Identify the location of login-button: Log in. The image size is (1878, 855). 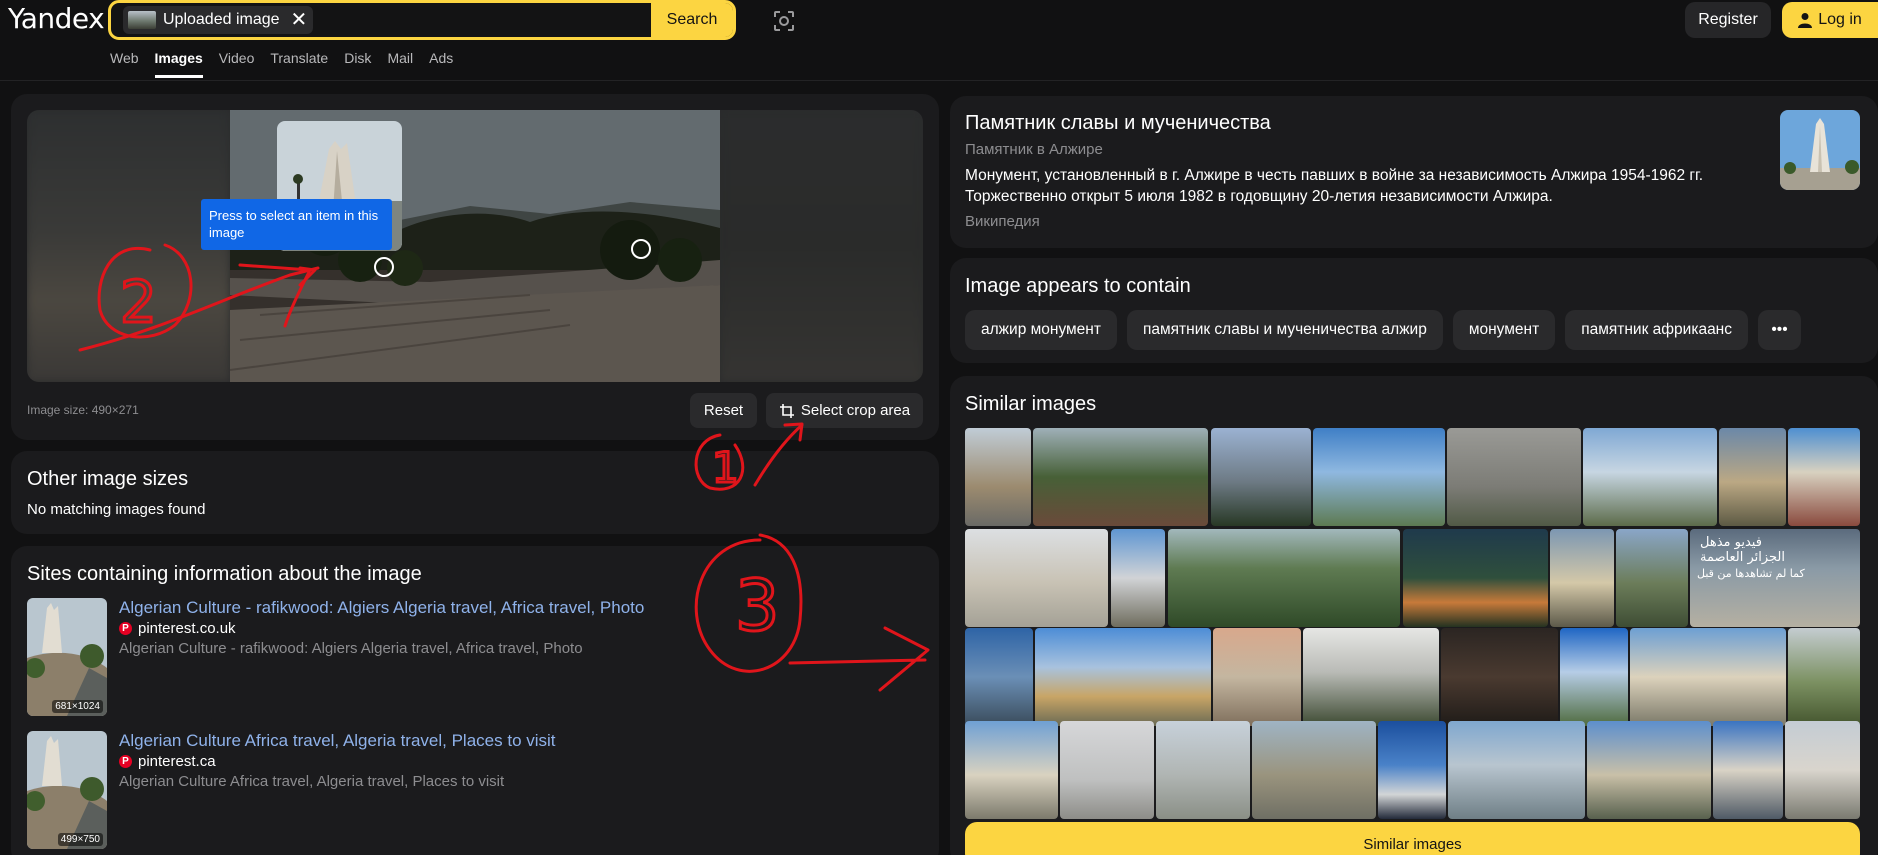
(1830, 20).